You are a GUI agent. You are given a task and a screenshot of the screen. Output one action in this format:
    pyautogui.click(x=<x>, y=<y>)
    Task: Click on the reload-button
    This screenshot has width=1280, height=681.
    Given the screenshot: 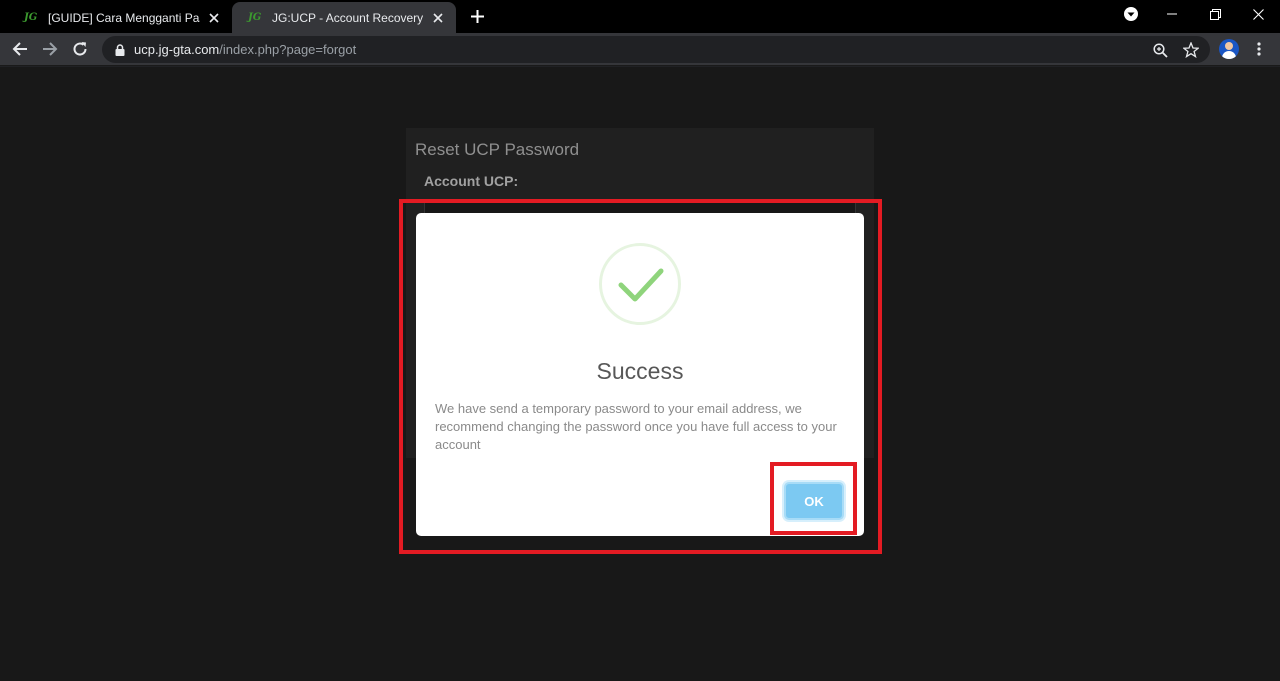 What is the action you would take?
    pyautogui.click(x=80, y=49)
    